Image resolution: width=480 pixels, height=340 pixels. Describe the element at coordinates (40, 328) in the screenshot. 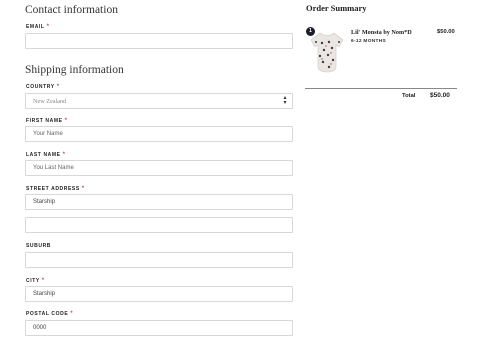

I see `postal-code-value: 0000` at that location.